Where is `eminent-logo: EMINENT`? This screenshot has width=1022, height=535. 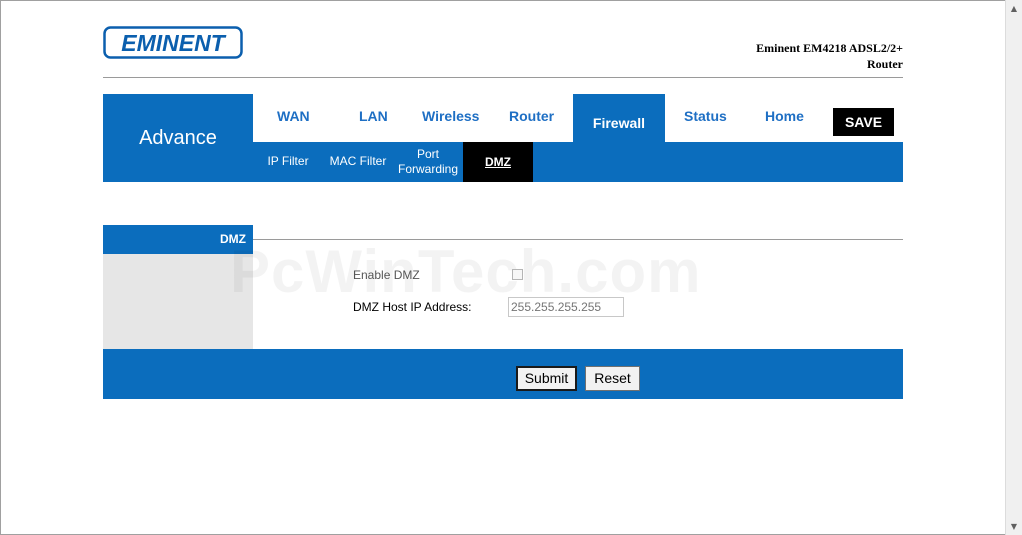
eminent-logo: EMINENT is located at coordinates (173, 42).